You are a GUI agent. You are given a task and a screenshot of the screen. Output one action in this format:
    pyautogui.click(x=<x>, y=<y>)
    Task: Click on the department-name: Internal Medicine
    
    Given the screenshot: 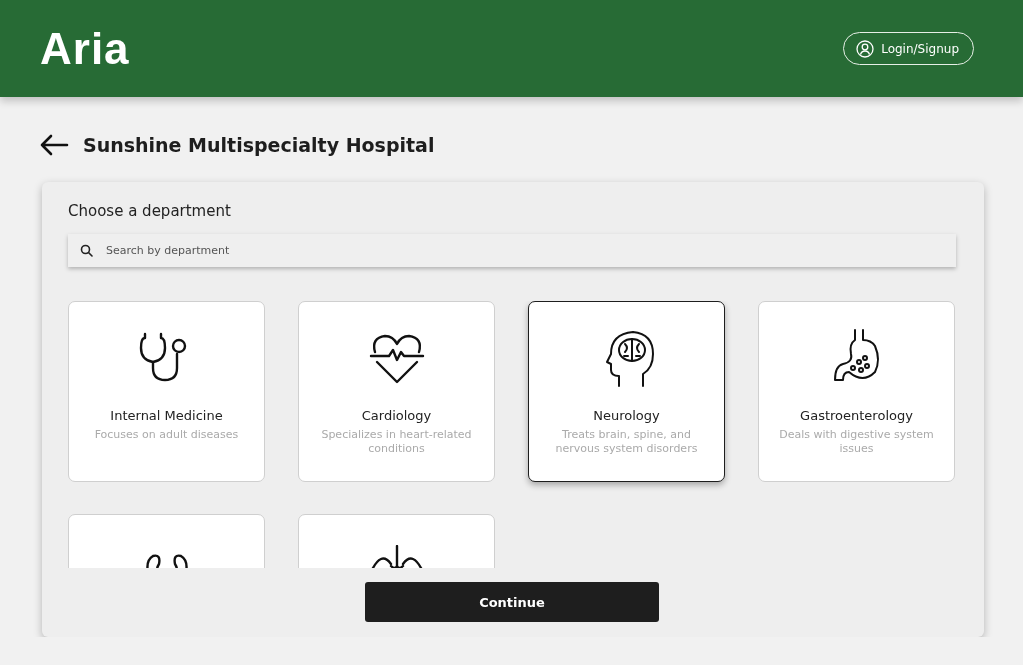 What is the action you would take?
    pyautogui.click(x=166, y=415)
    